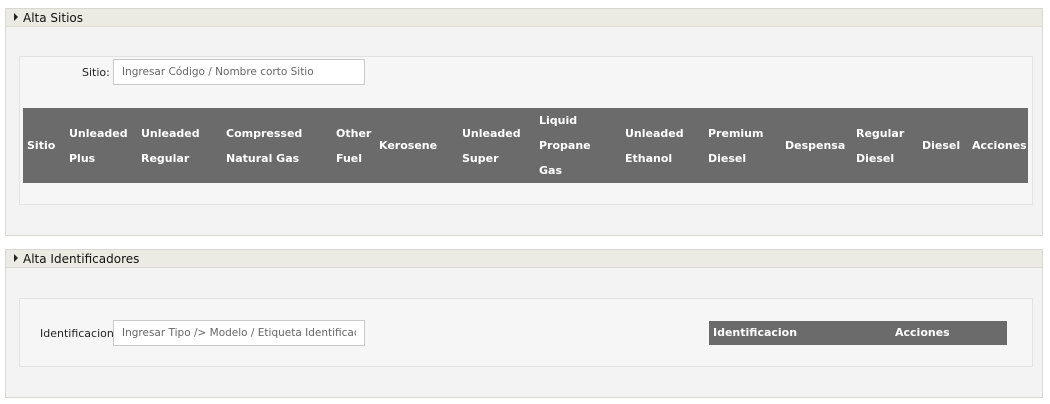  I want to click on col-other-fuel: Other Fuel, so click(353, 145).